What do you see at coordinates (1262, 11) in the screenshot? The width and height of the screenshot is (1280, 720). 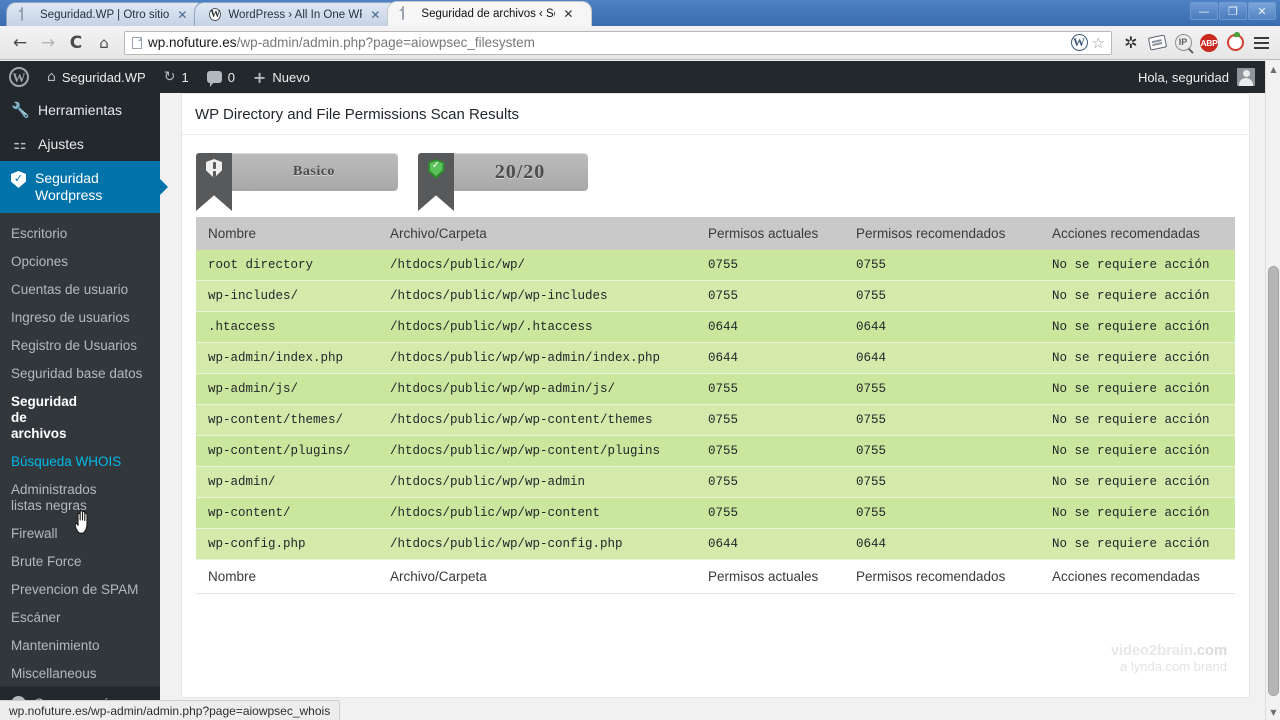 I see `close-window-button: ✕` at bounding box center [1262, 11].